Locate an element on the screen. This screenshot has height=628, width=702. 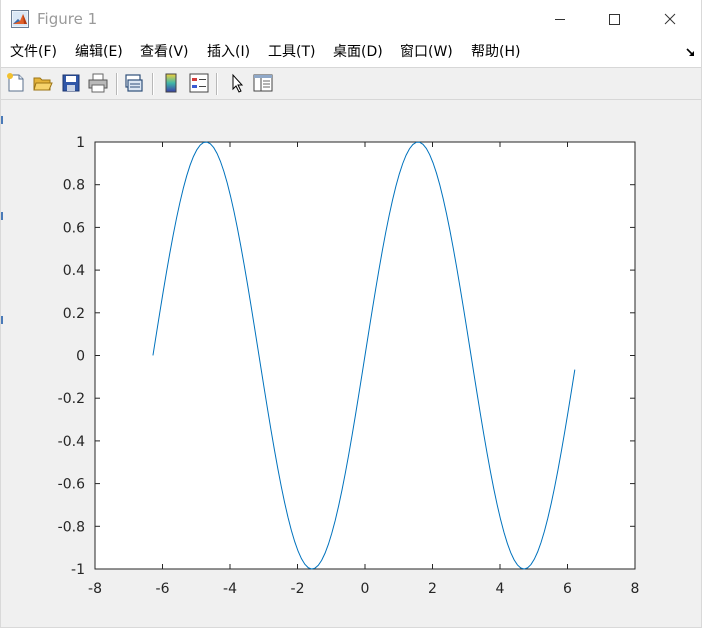
y-tick-label: 0.2 is located at coordinates (74, 314).